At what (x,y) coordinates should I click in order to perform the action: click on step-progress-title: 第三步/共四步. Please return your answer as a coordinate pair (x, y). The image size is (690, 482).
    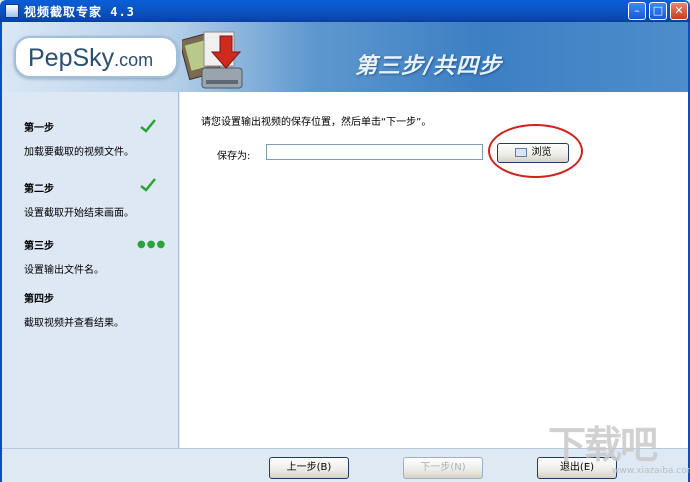
    Looking at the image, I should click on (429, 66).